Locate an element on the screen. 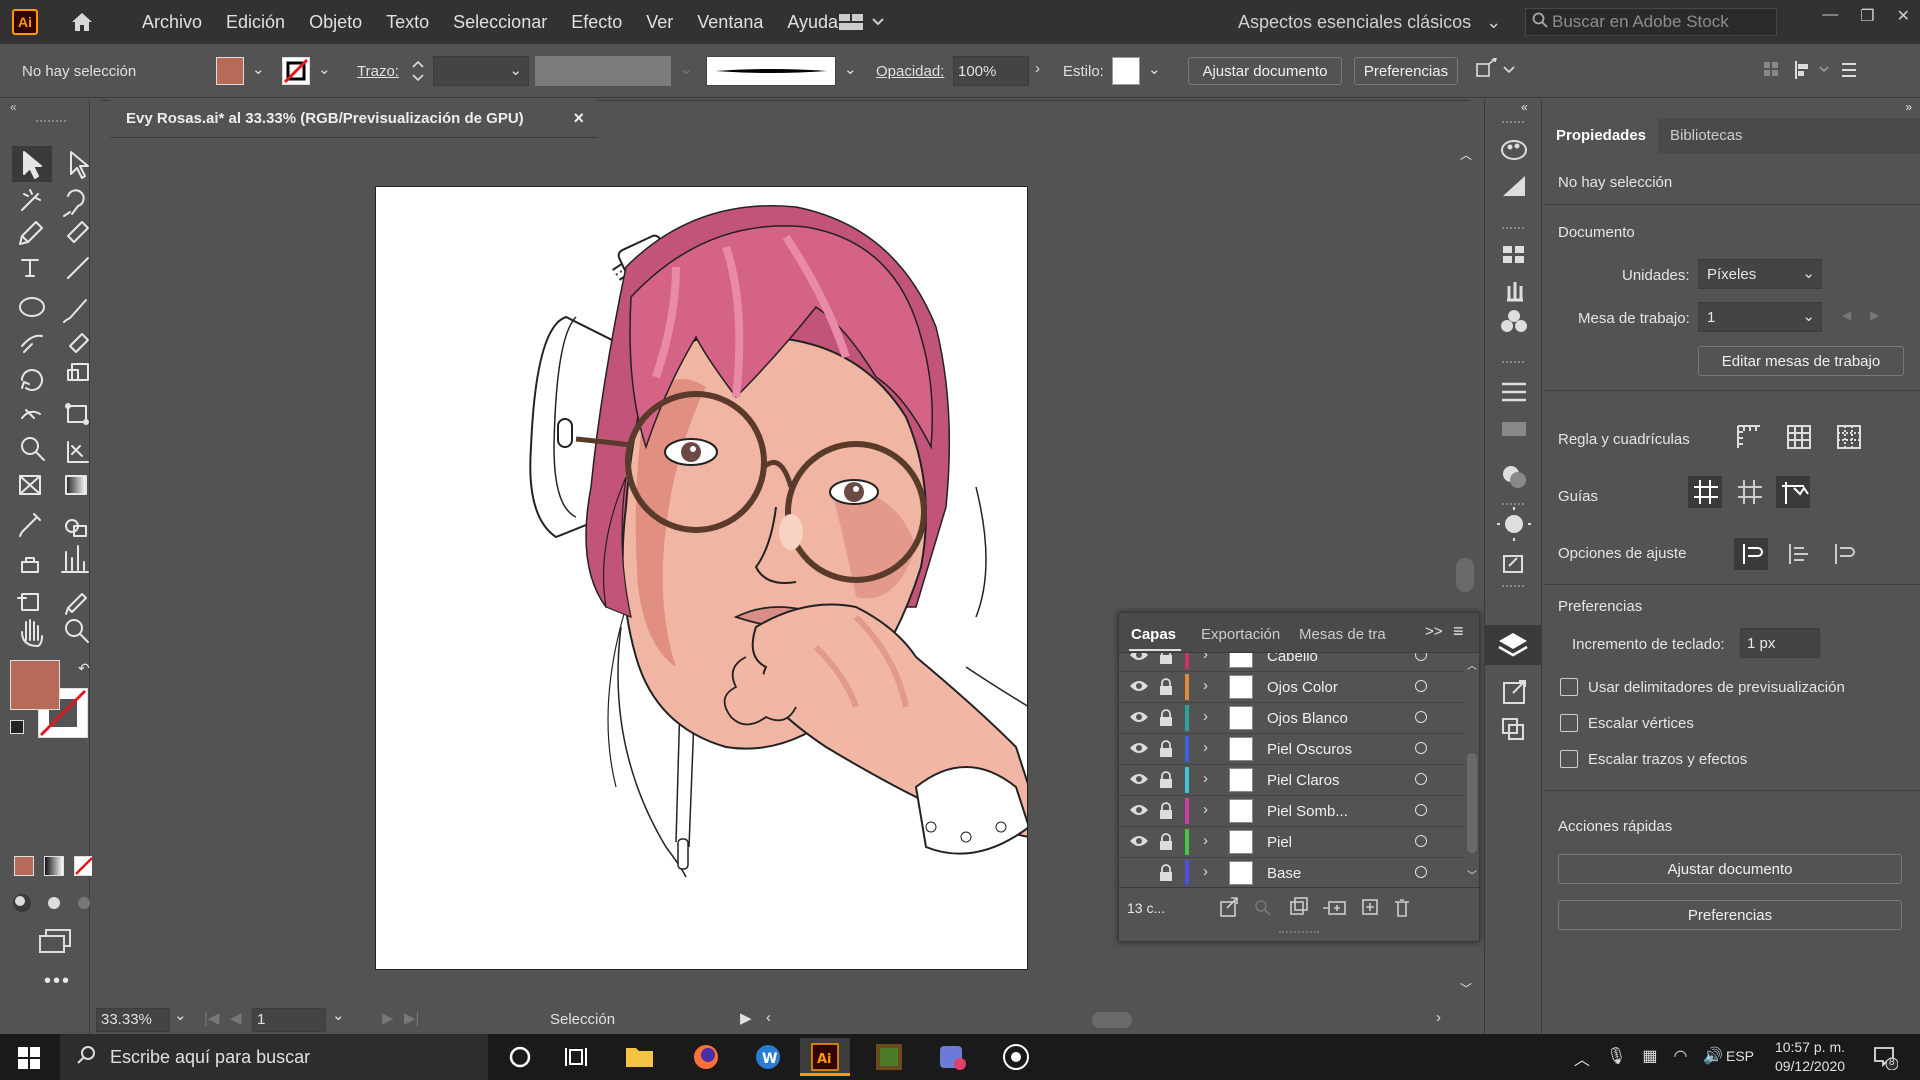 The width and height of the screenshot is (1920, 1080). microphone-icon: 🎙 is located at coordinates (1616, 1058).